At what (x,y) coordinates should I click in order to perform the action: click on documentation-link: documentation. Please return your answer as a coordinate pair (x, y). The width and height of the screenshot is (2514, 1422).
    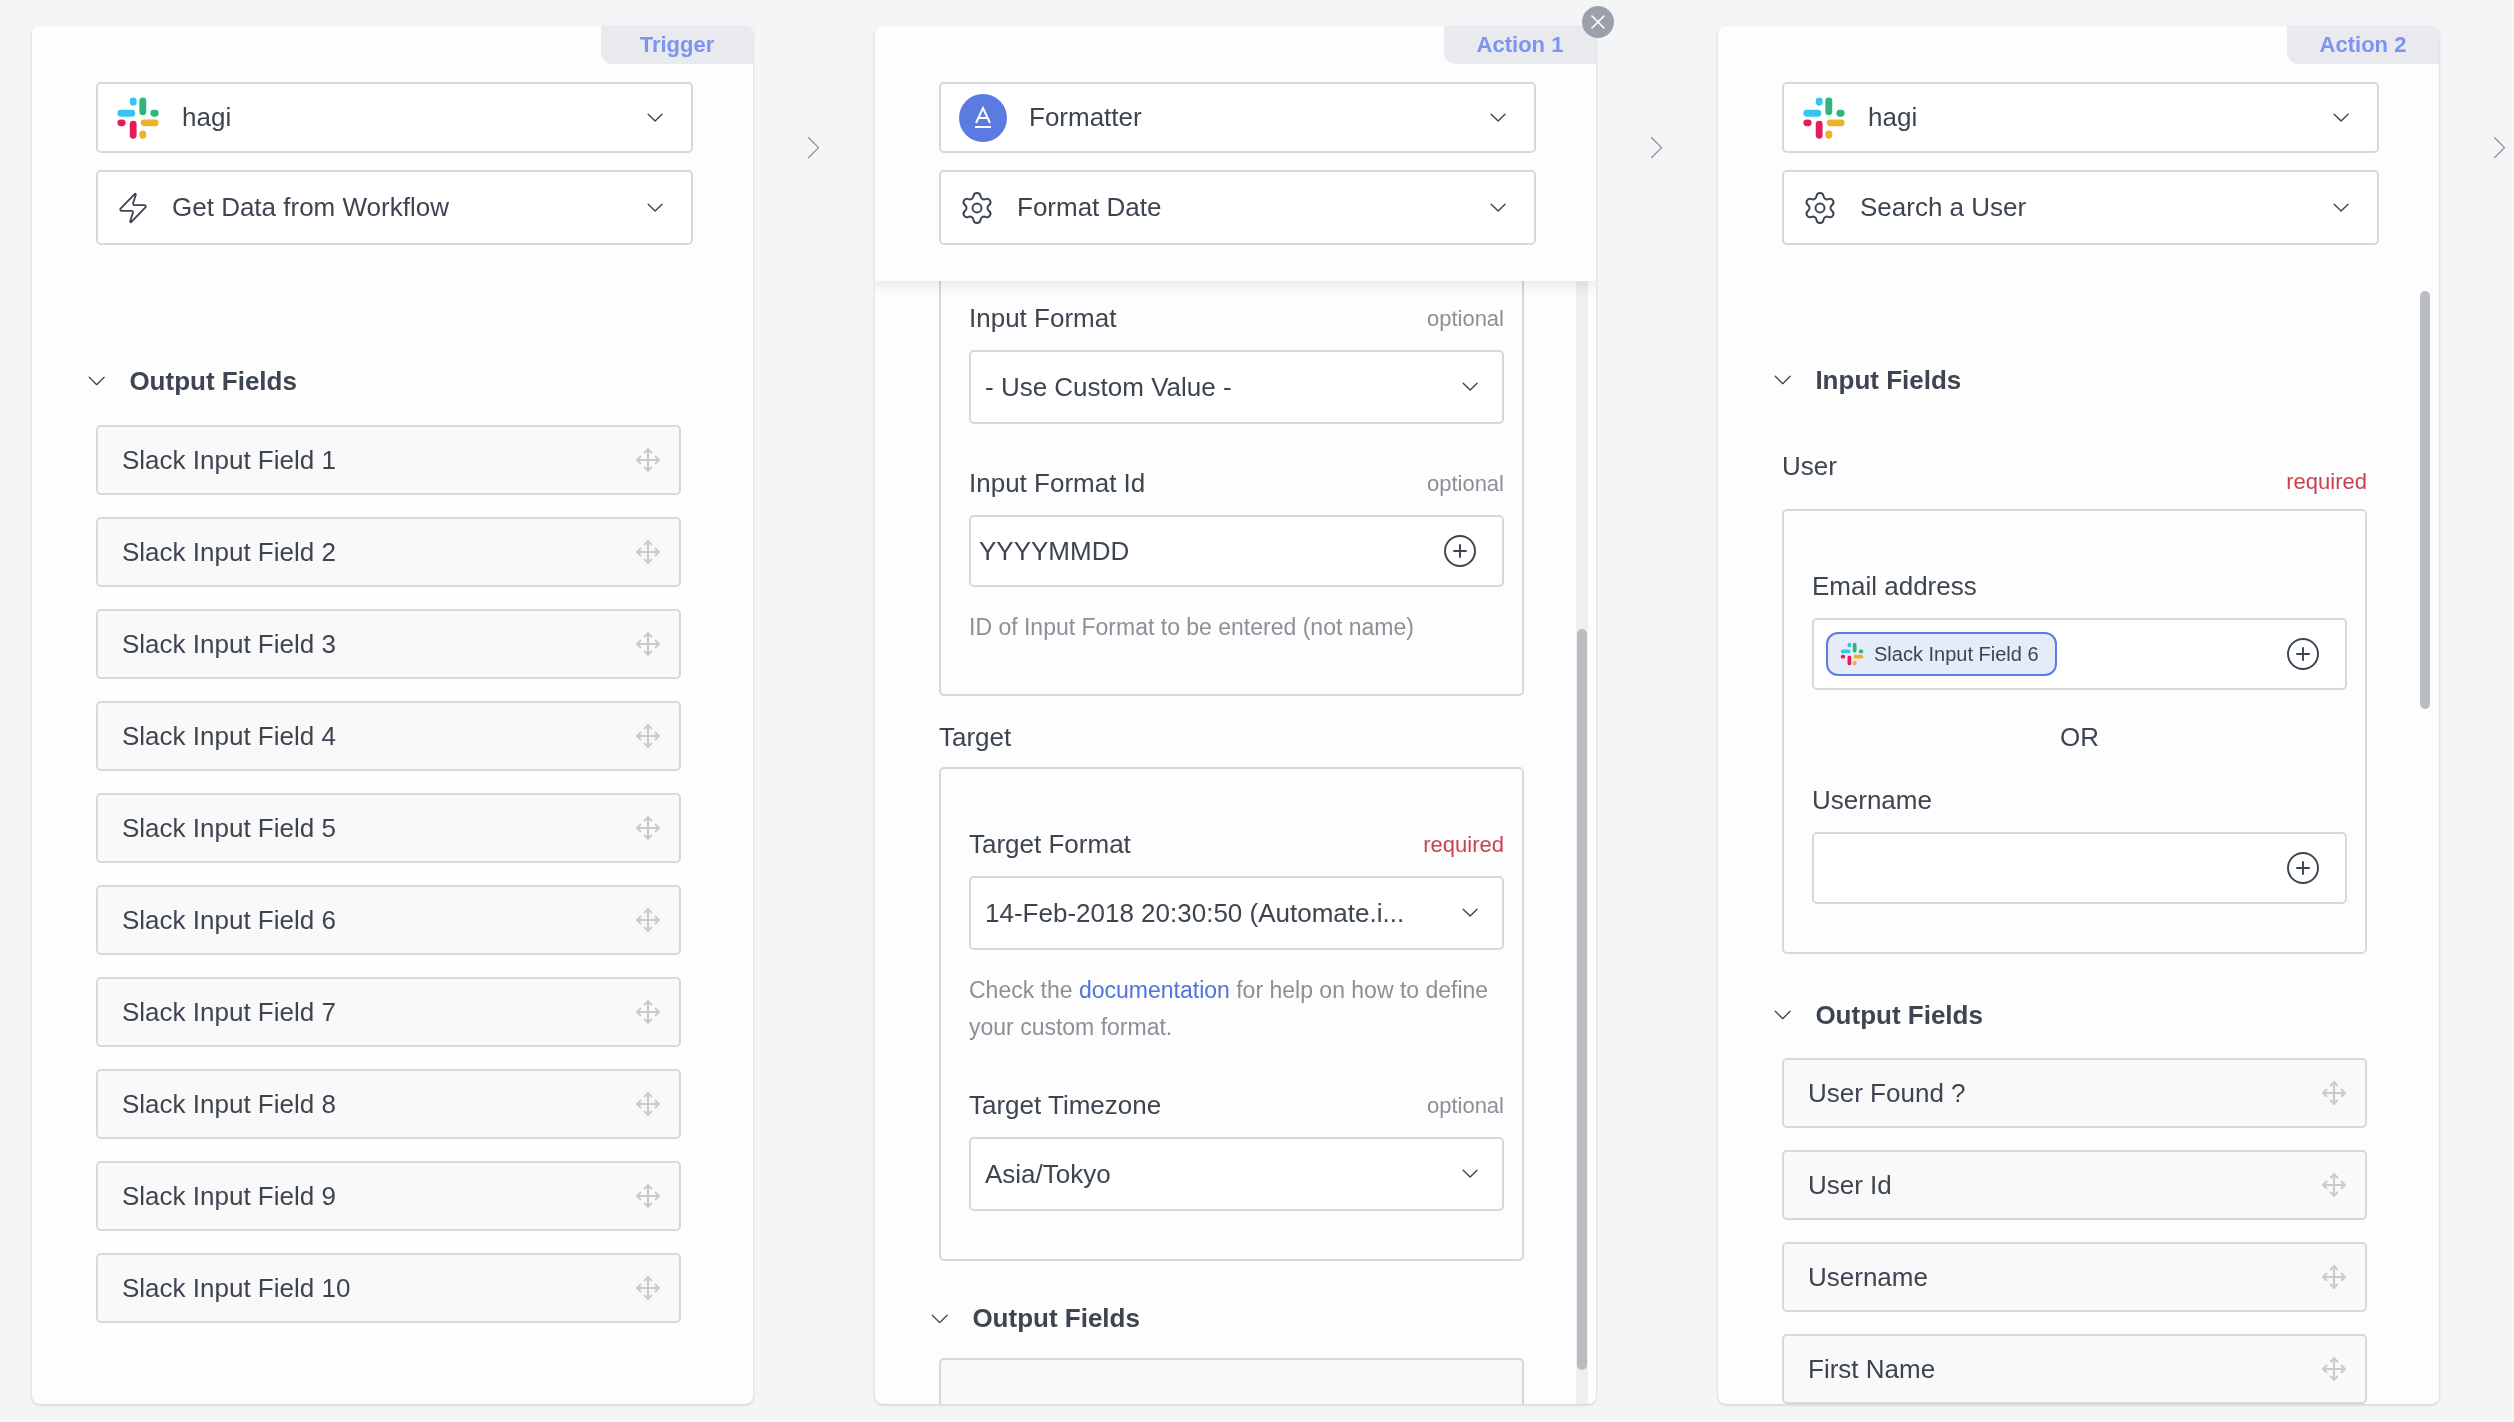
    Looking at the image, I should click on (1154, 990).